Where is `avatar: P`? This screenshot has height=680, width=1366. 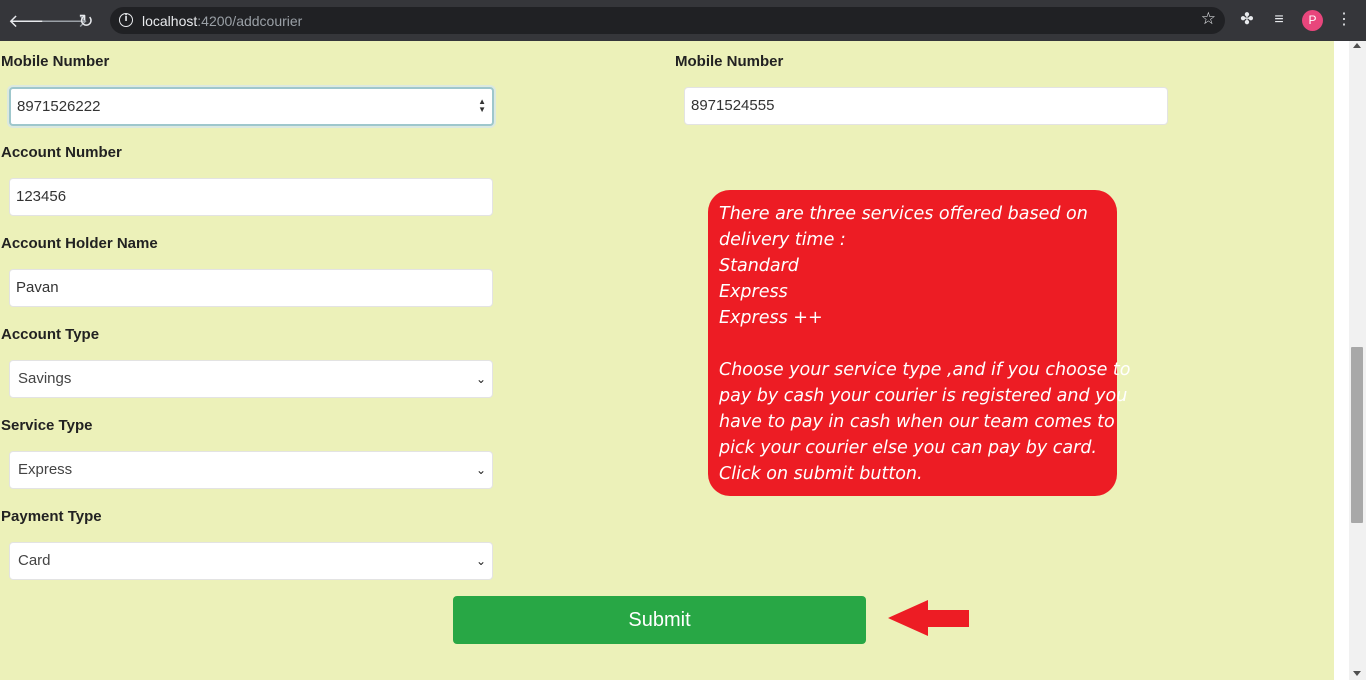
avatar: P is located at coordinates (1312, 20).